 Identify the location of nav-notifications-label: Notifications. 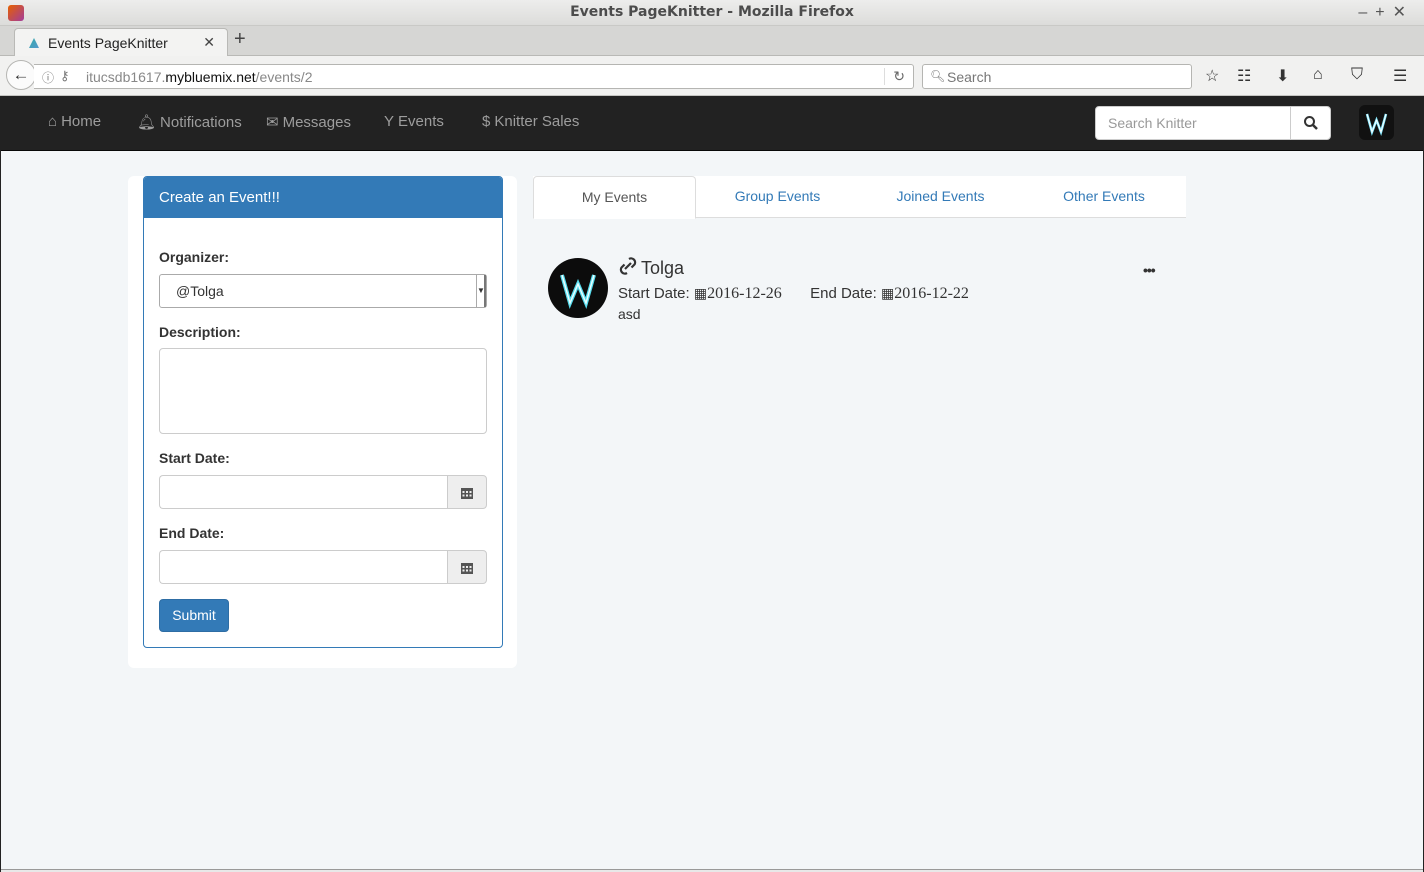
(201, 122).